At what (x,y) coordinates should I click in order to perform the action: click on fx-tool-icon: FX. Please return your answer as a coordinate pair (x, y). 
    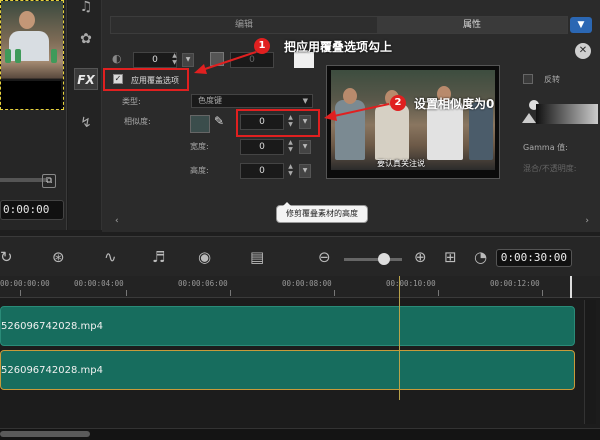
    Looking at the image, I should click on (86, 79).